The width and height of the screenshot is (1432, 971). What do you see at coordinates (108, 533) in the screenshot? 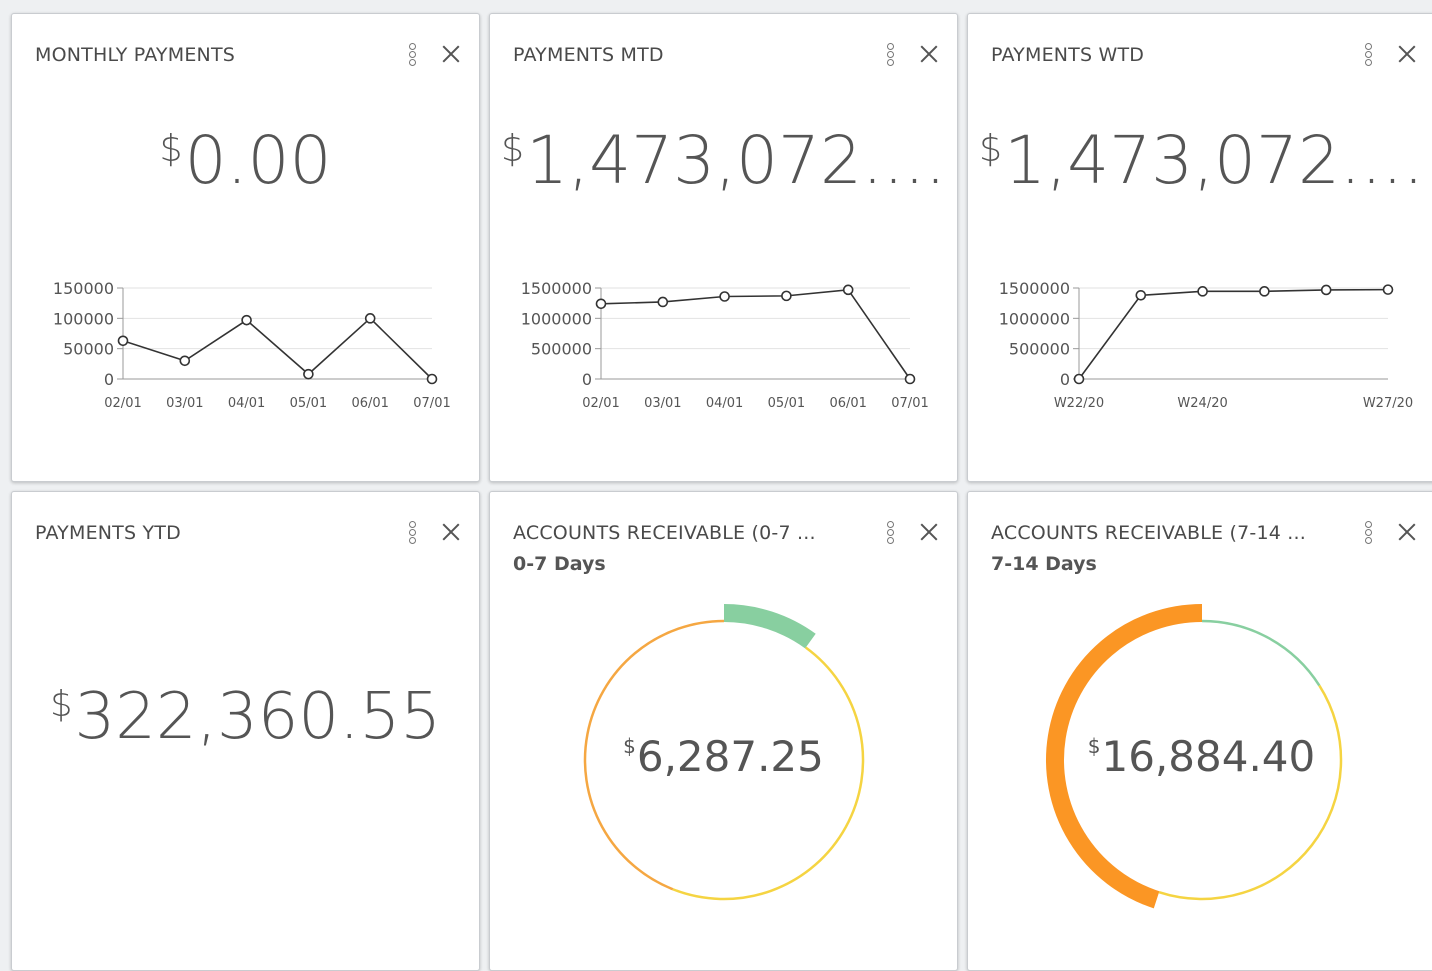
I see `card-title: PAYMENTS YTD` at bounding box center [108, 533].